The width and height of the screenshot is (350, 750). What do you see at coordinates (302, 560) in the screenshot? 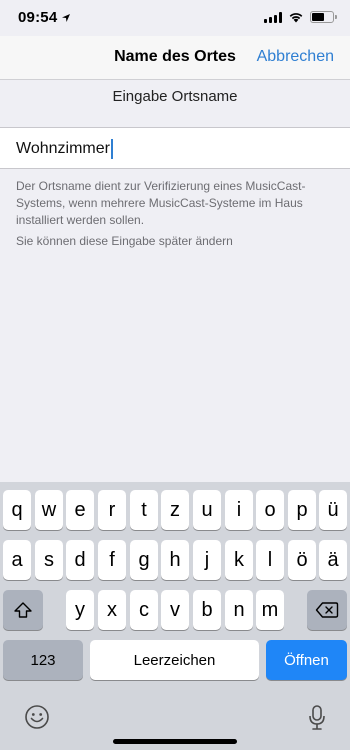
I see `key-oe: ö` at bounding box center [302, 560].